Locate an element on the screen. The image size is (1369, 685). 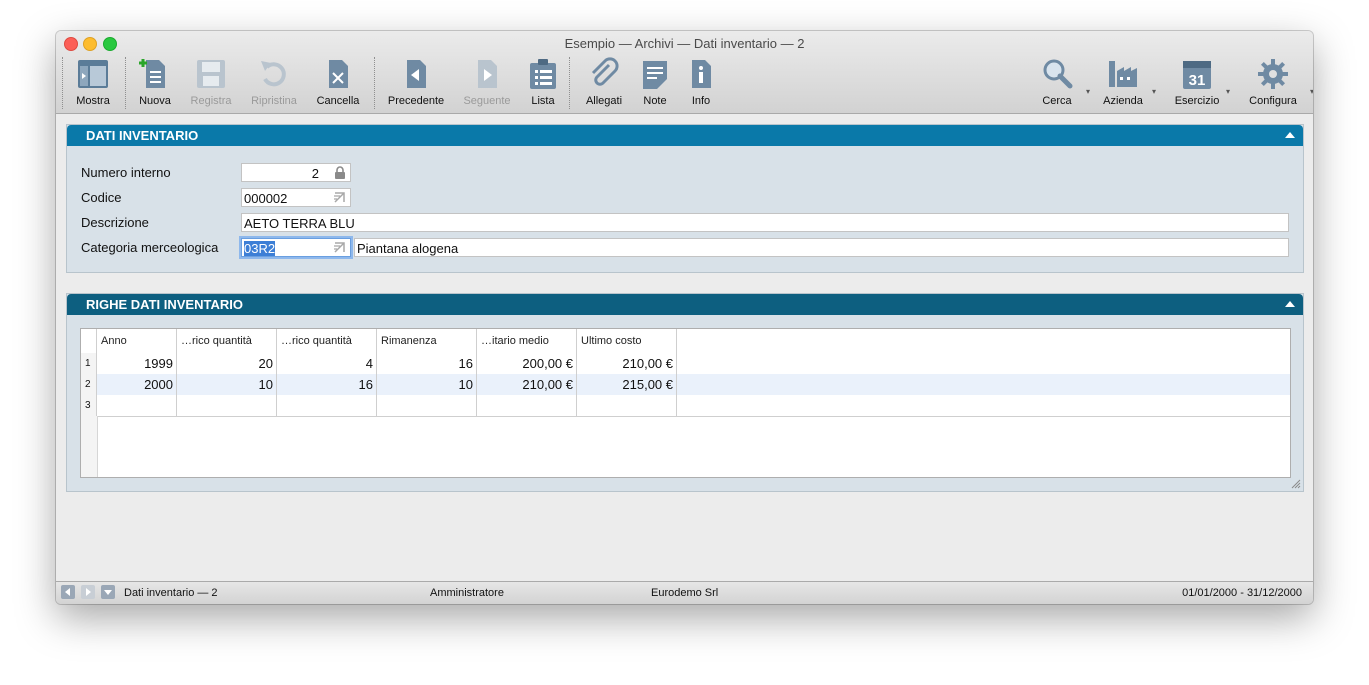
cell-anno is located at coordinates (137, 405).